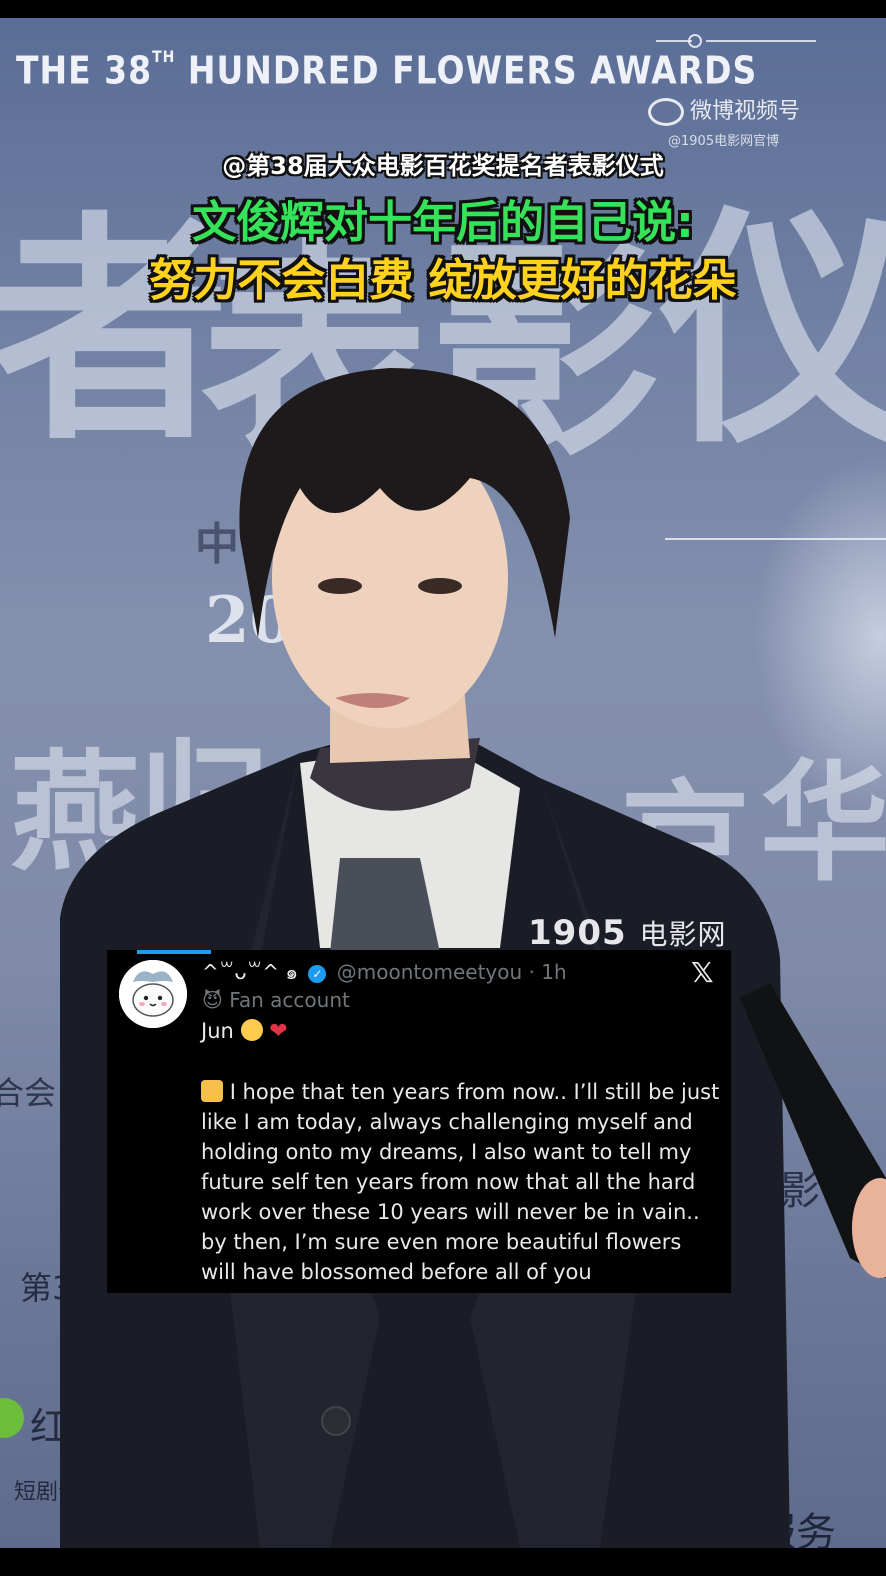 The height and width of the screenshot is (1576, 886). Describe the element at coordinates (212, 1000) in the screenshot. I see `mask-icon: 😈` at that location.